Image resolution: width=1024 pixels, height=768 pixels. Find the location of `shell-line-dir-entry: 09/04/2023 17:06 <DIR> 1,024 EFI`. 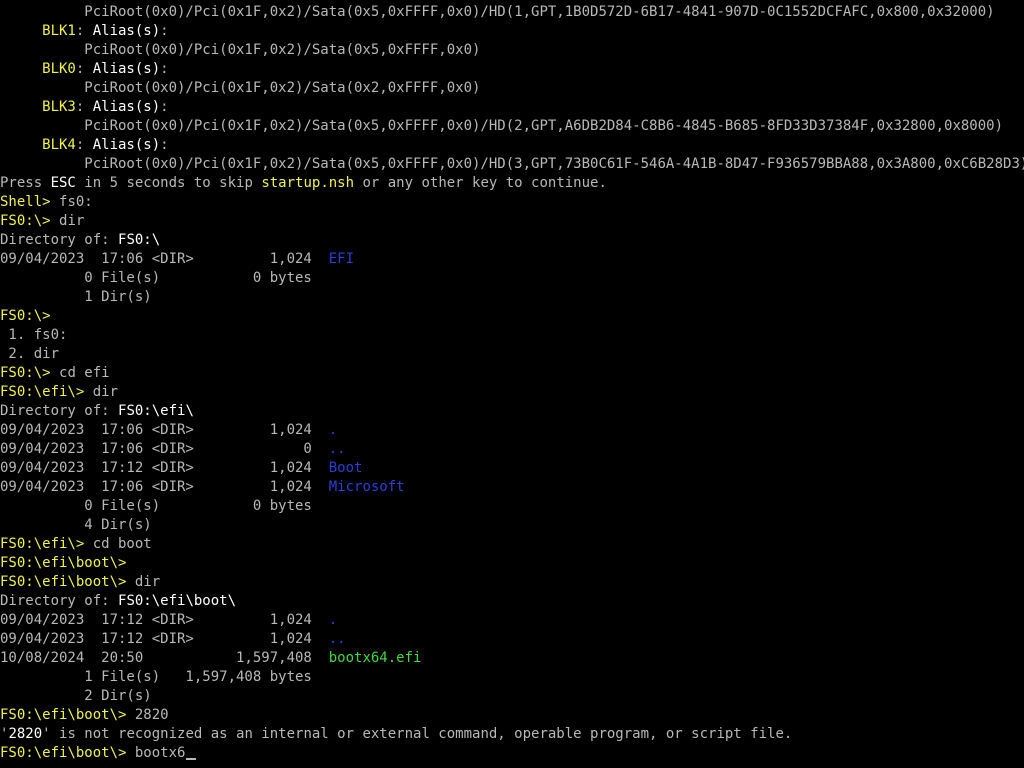

shell-line-dir-entry: 09/04/2023 17:06 <DIR> 1,024 EFI is located at coordinates (512, 259).